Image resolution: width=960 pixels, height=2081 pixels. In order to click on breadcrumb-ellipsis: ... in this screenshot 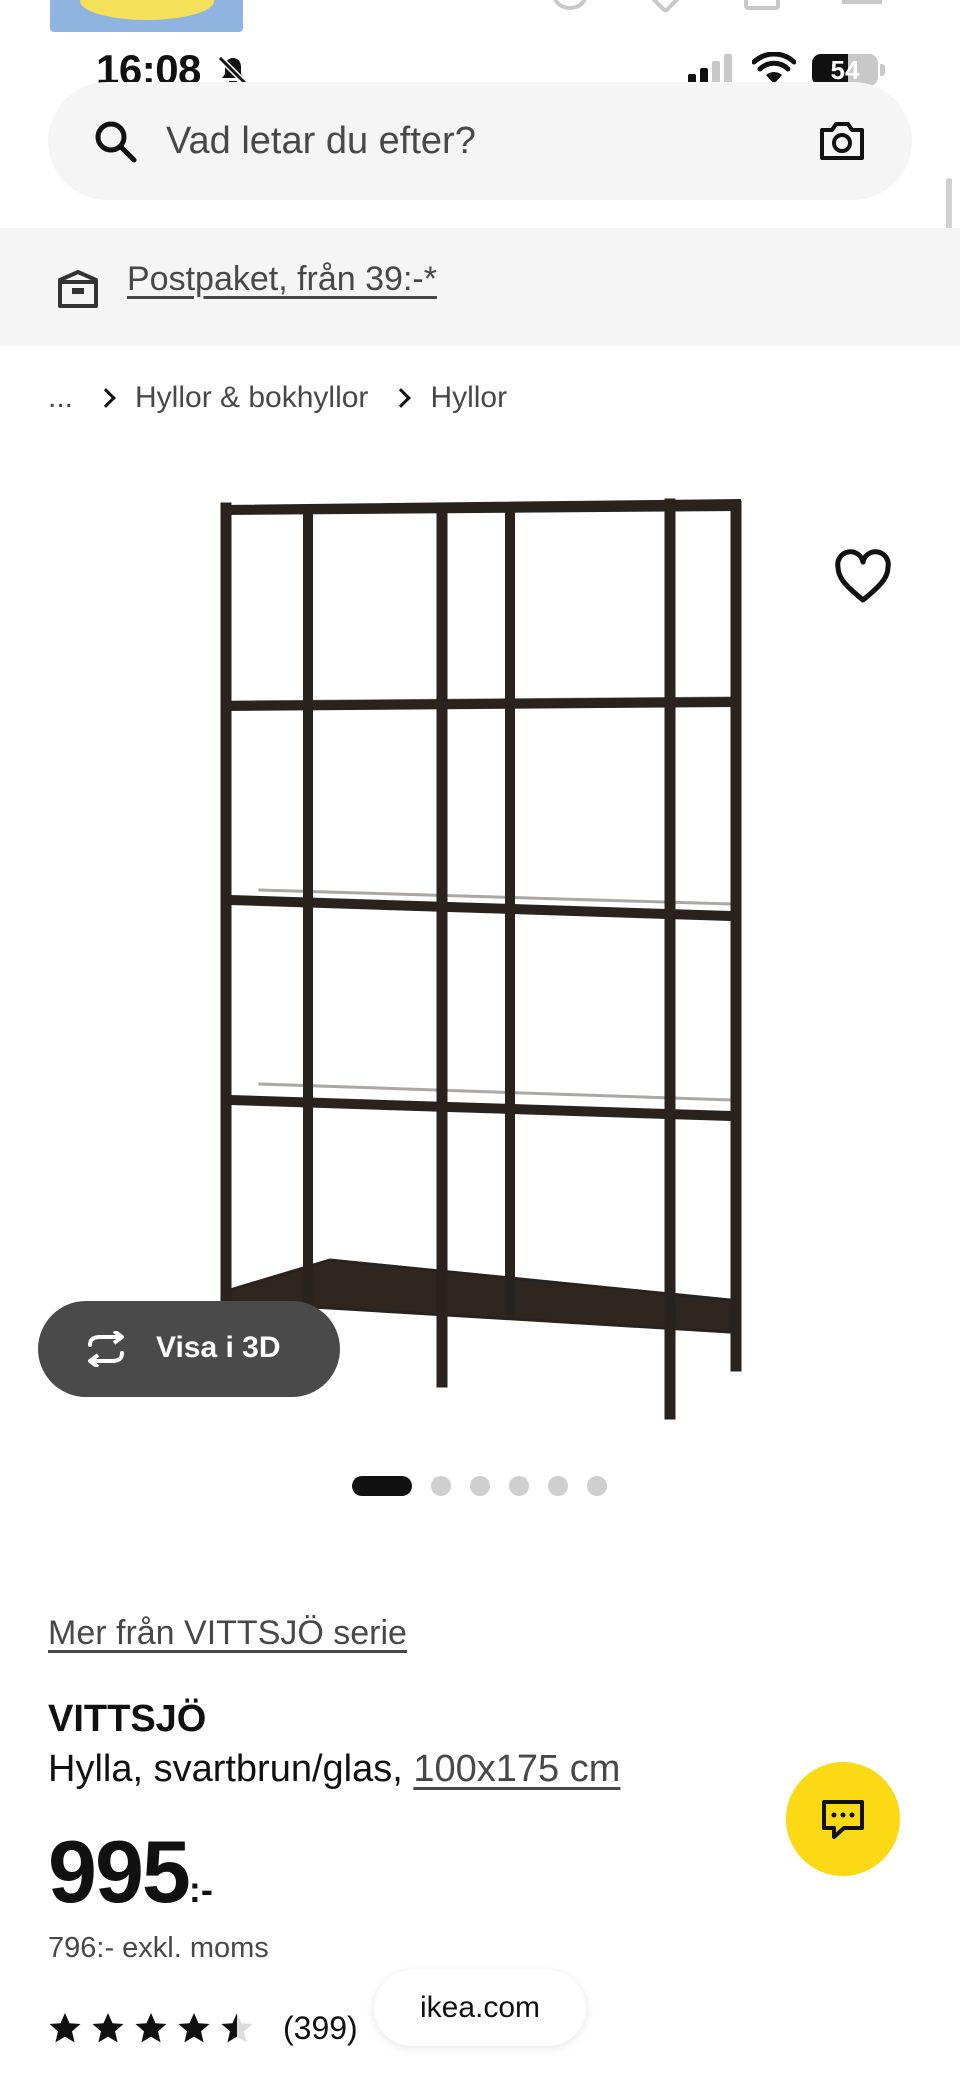, I will do `click(60, 398)`.